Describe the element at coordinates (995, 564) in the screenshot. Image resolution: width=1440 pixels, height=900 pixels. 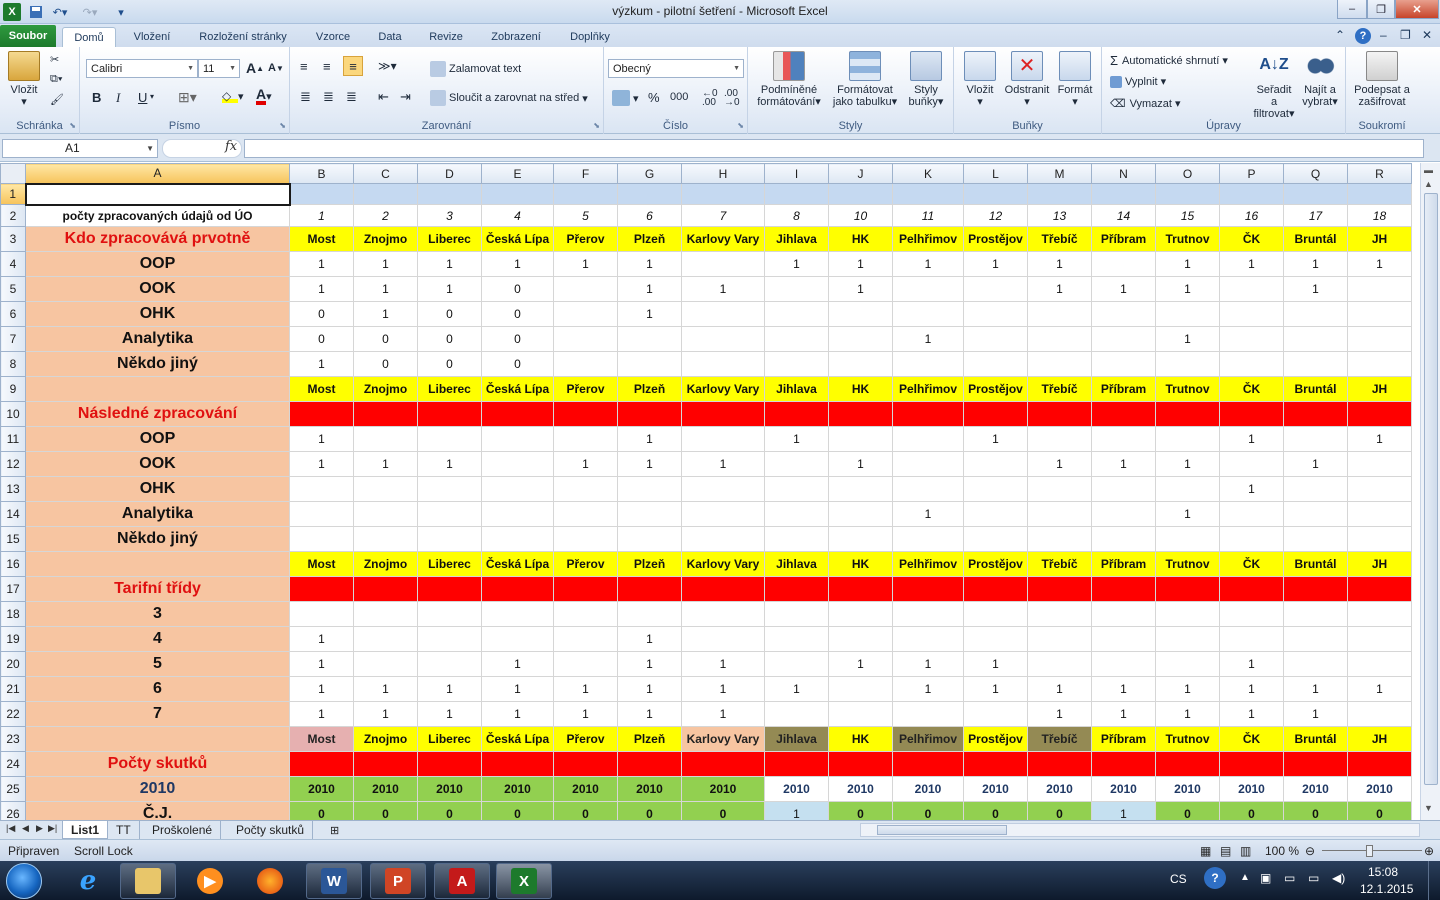
I see `city-cell: Prostějov` at that location.